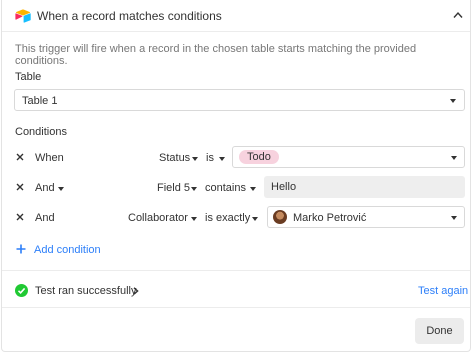 The width and height of the screenshot is (474, 362). Describe the element at coordinates (45, 188) in the screenshot. I see `condition-conjunction-select: And` at that location.